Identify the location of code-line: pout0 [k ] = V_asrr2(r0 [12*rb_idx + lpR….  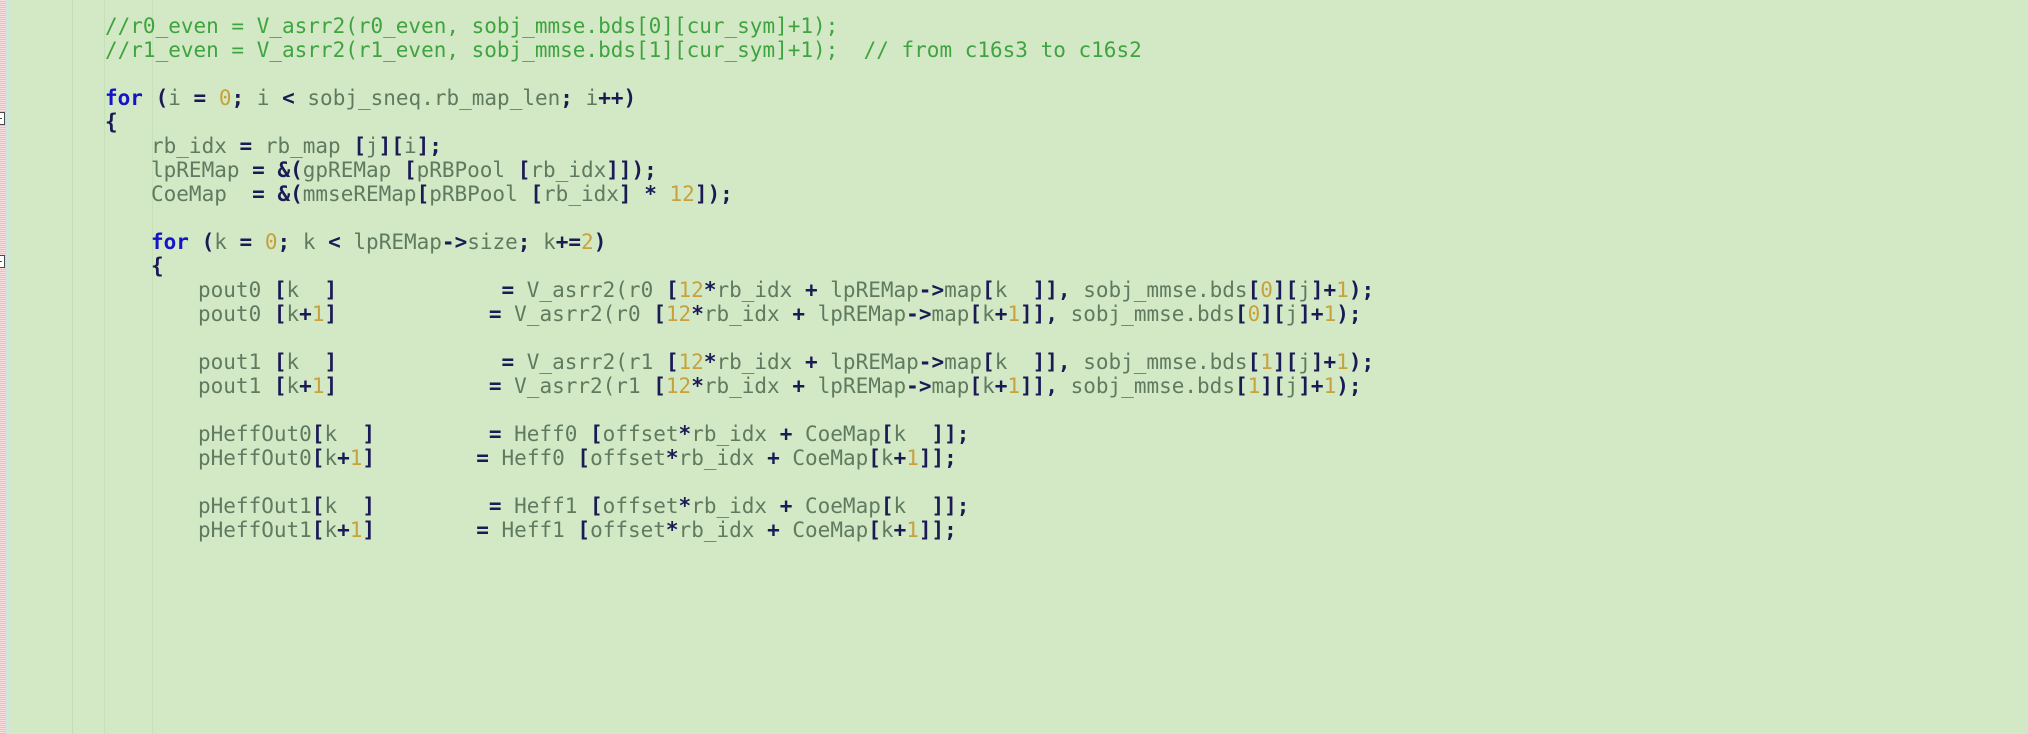
(786, 290).